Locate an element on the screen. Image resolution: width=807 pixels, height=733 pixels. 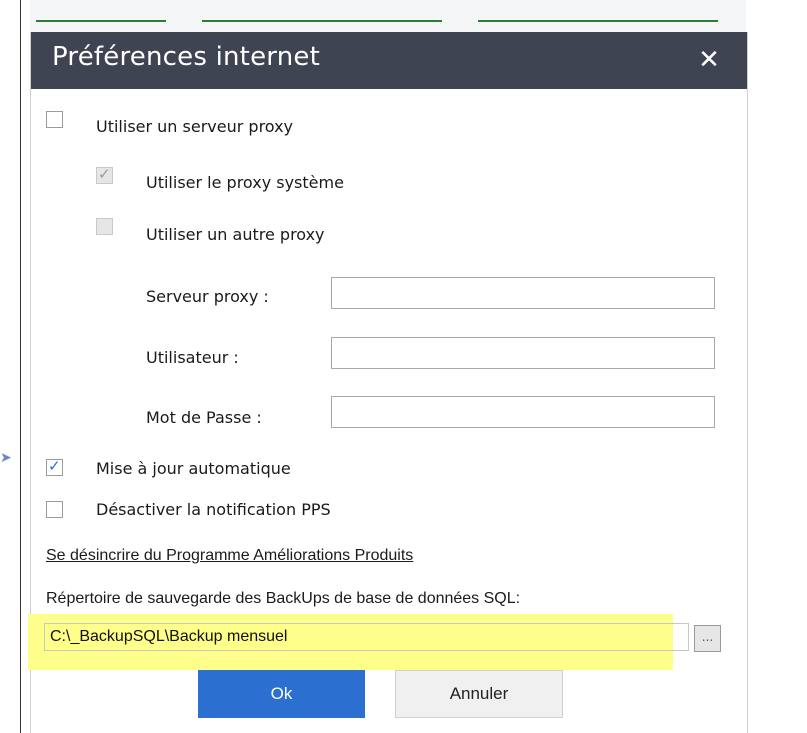
disable-pps-label: Désactiver la notification PPS is located at coordinates (213, 509).